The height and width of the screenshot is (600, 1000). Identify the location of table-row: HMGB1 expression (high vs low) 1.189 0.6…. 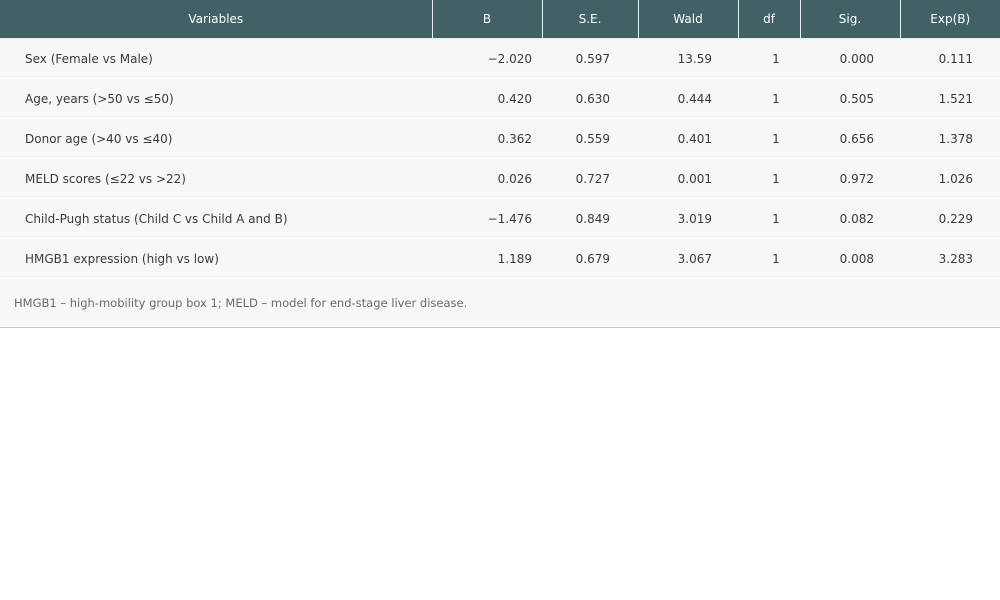
(500, 258).